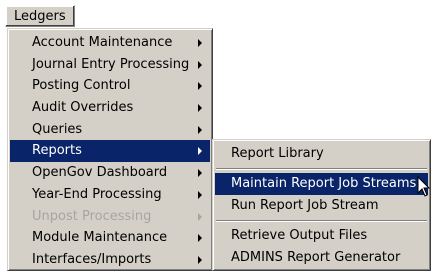 This screenshot has width=431, height=271. Describe the element at coordinates (92, 216) in the screenshot. I see `menu-item-label: Unpost Processing` at that location.